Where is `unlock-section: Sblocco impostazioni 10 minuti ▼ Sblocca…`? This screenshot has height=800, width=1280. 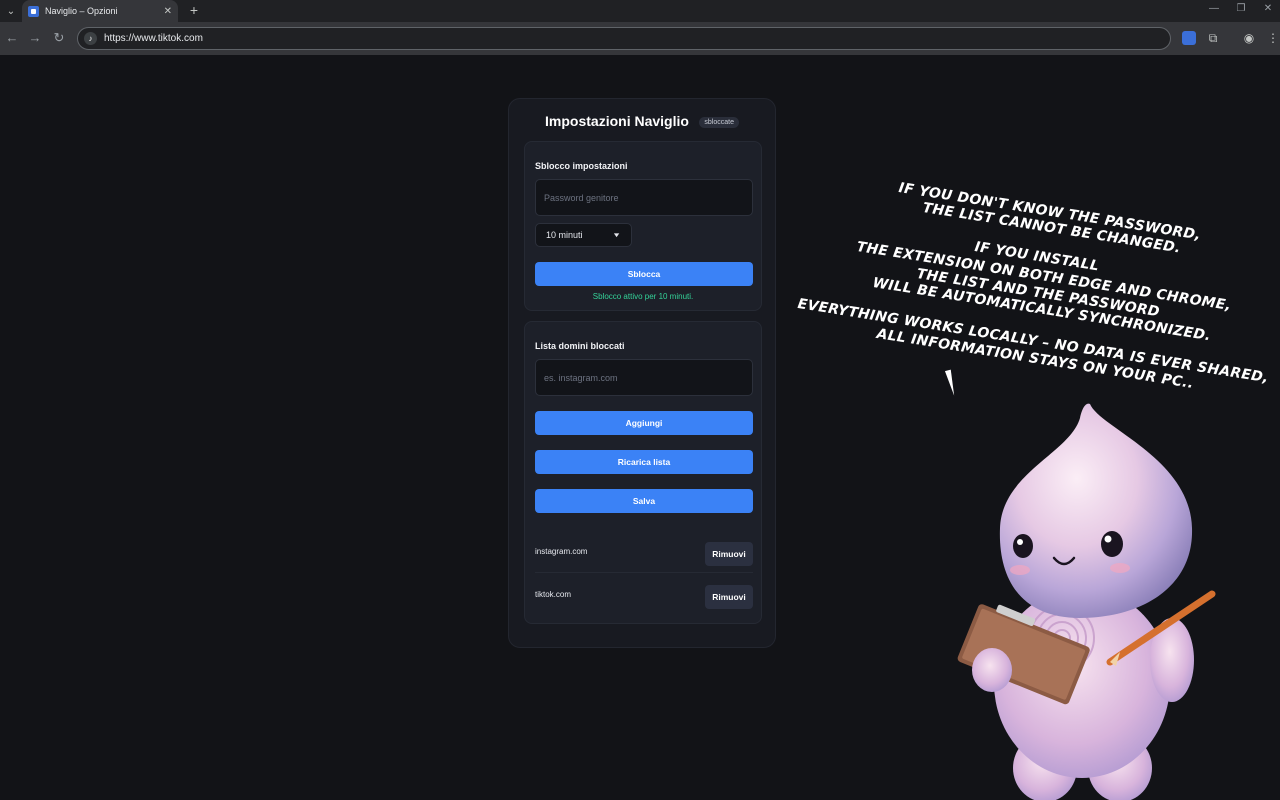 unlock-section: Sblocco impostazioni 10 minuti ▼ Sblocca… is located at coordinates (643, 226).